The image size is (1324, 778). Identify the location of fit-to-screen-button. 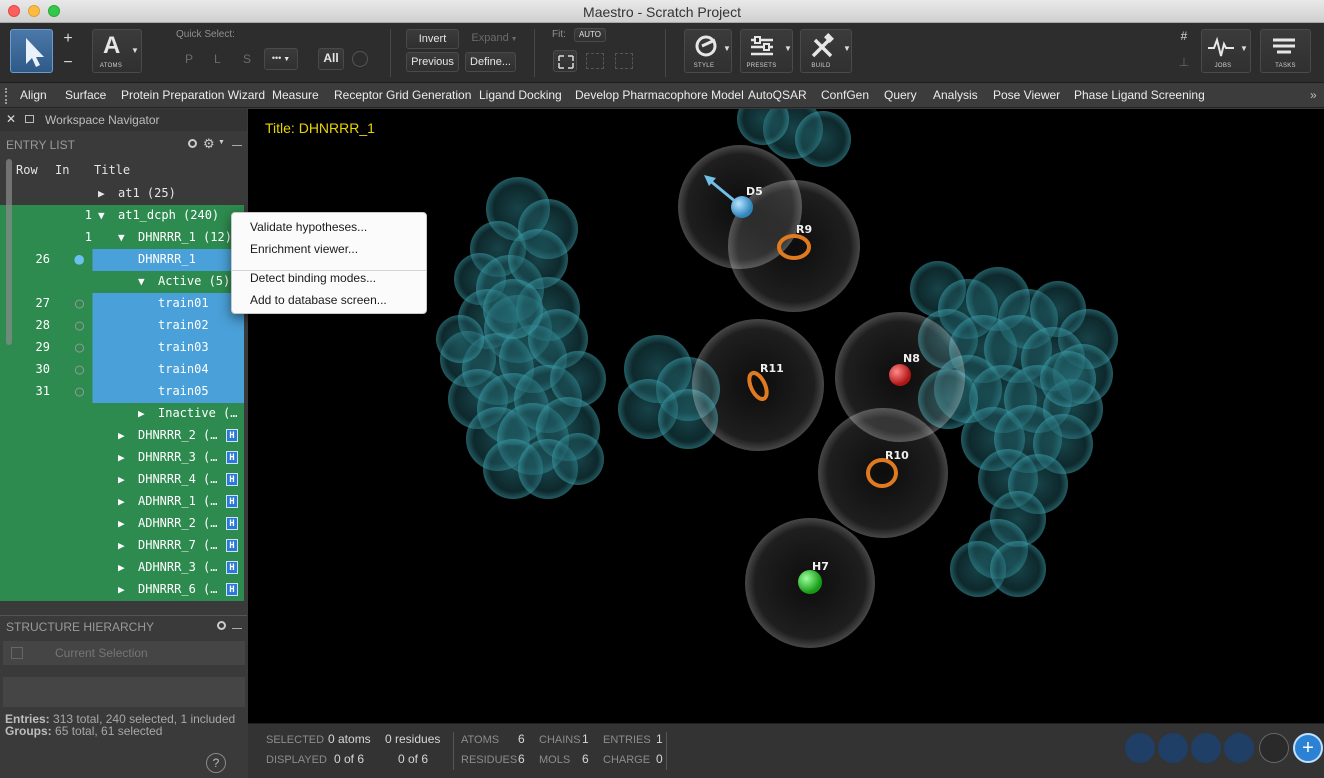
(565, 61).